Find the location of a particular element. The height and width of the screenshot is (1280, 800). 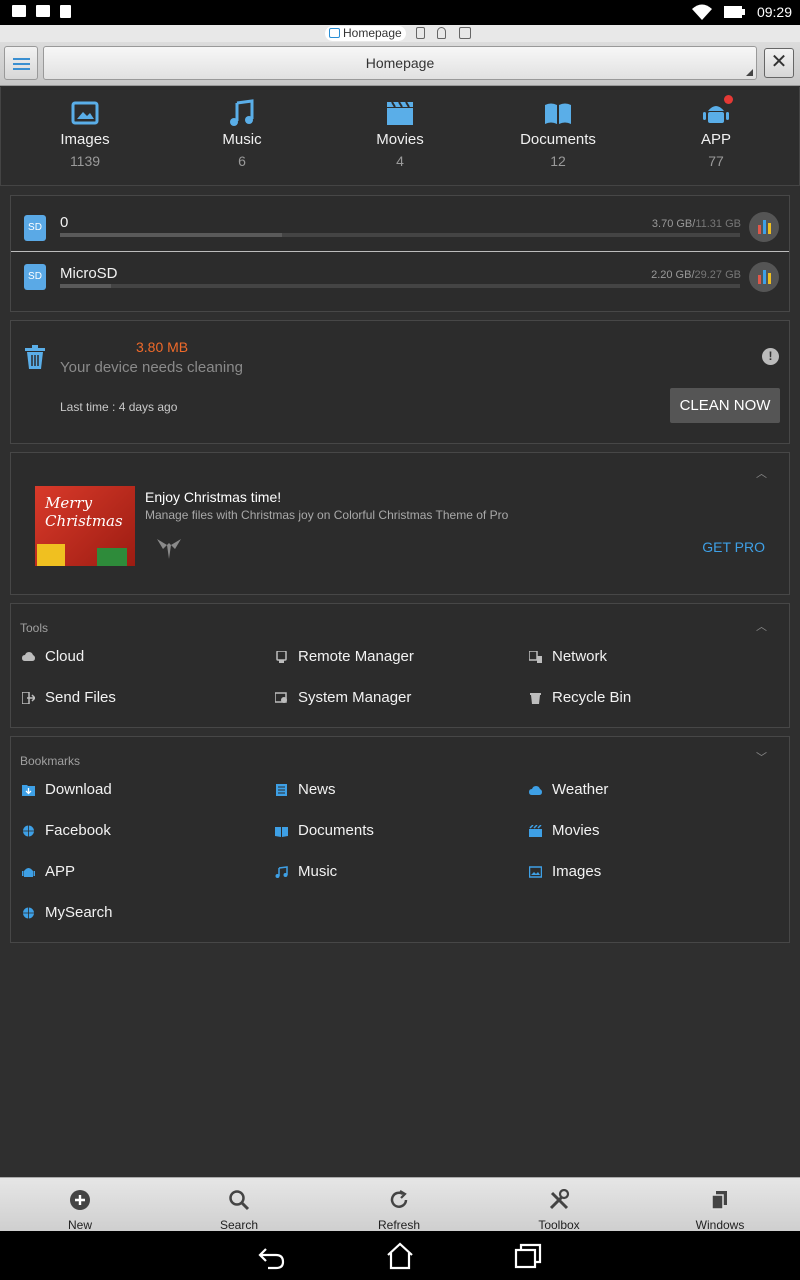

tool-system-manager: System Manager is located at coordinates (400, 698).